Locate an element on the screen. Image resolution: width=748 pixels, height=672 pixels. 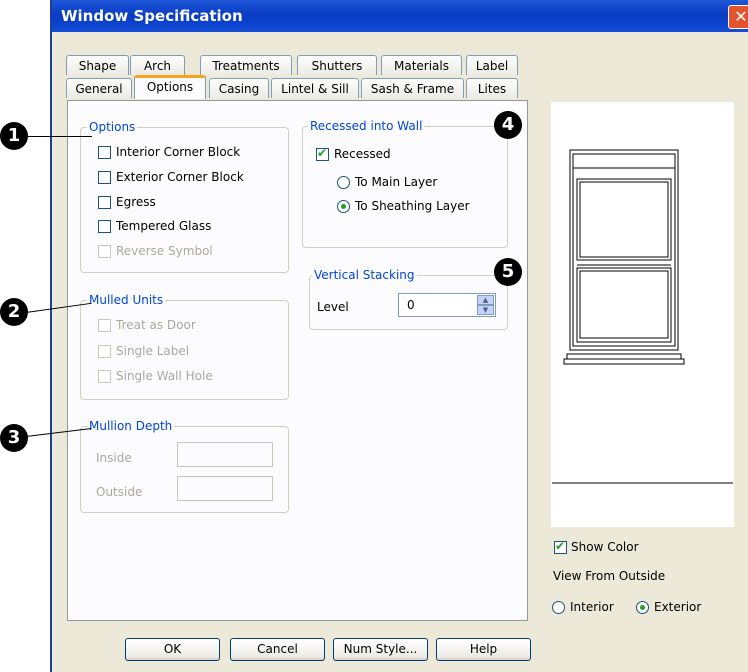
tab-shape: Shape is located at coordinates (97, 65).